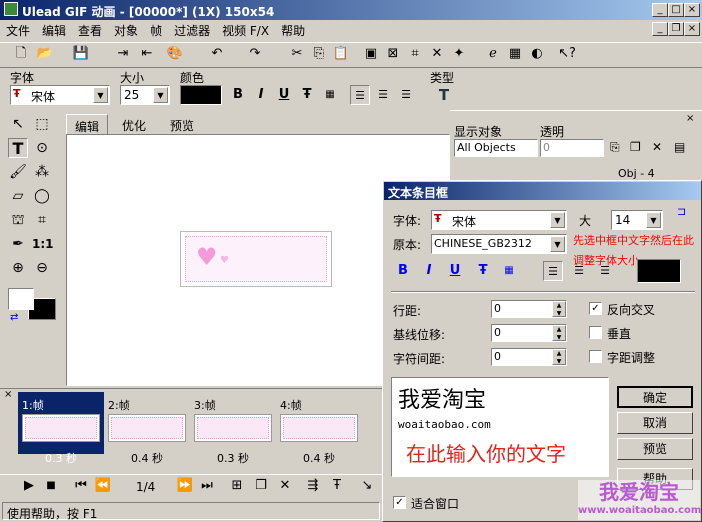 The height and width of the screenshot is (522, 702). What do you see at coordinates (330, 95) in the screenshot?
I see `outline-icon: ▦` at bounding box center [330, 95].